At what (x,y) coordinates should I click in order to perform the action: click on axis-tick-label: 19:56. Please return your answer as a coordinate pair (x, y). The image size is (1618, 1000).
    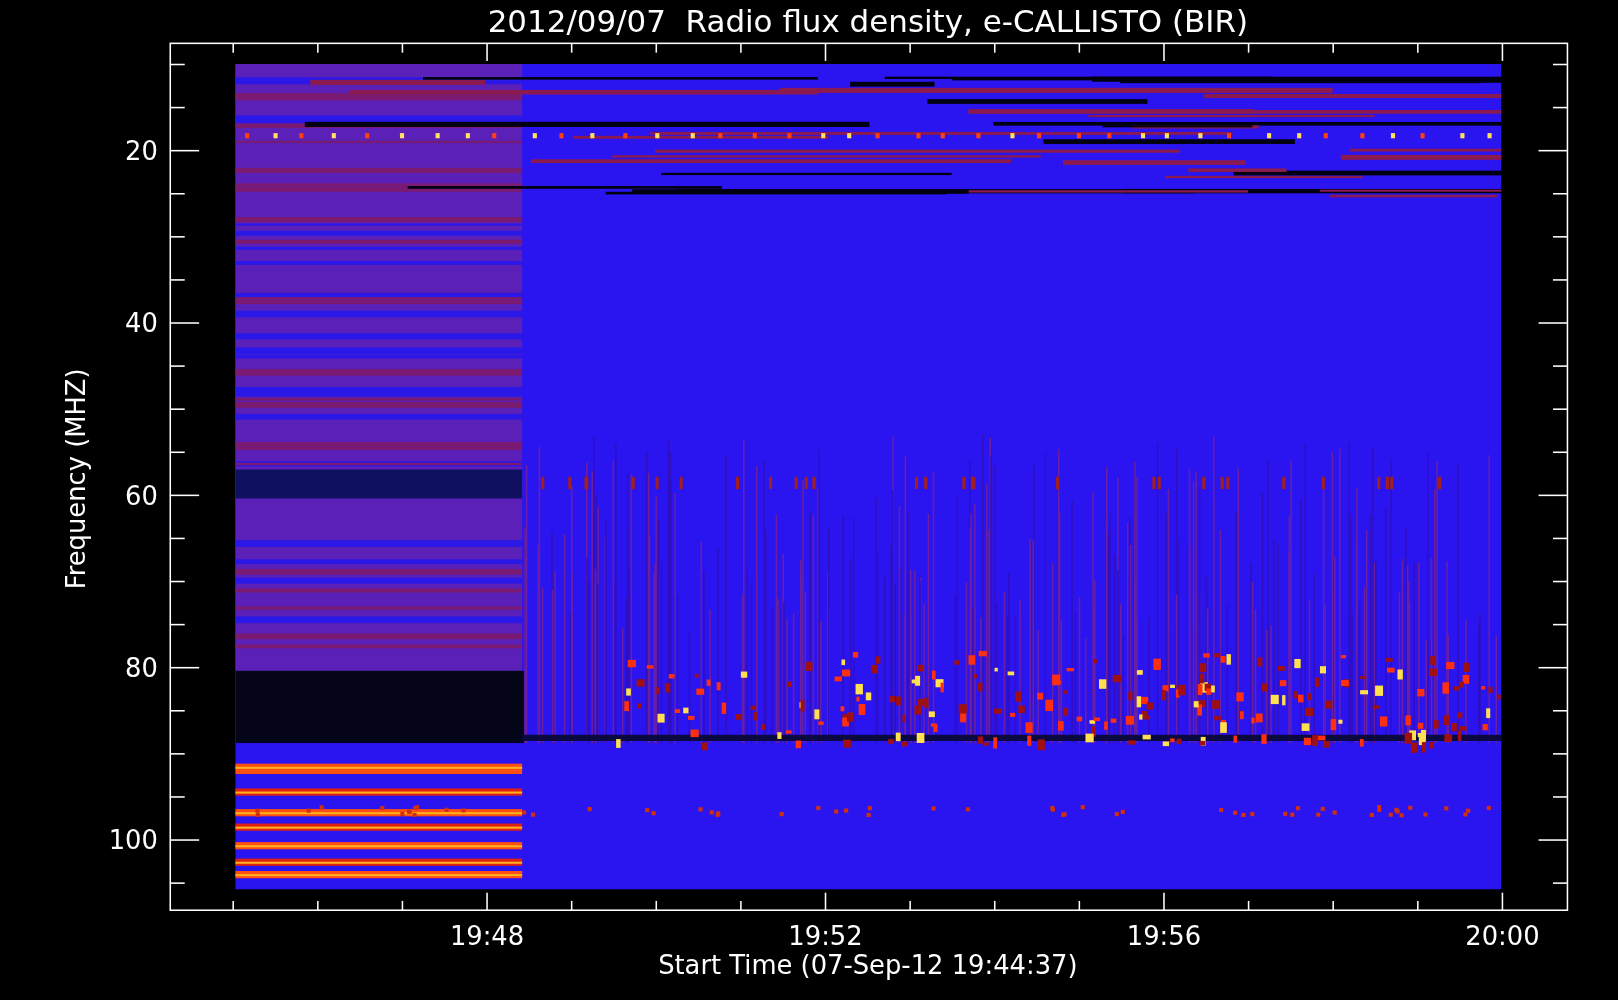
    Looking at the image, I should click on (1164, 936).